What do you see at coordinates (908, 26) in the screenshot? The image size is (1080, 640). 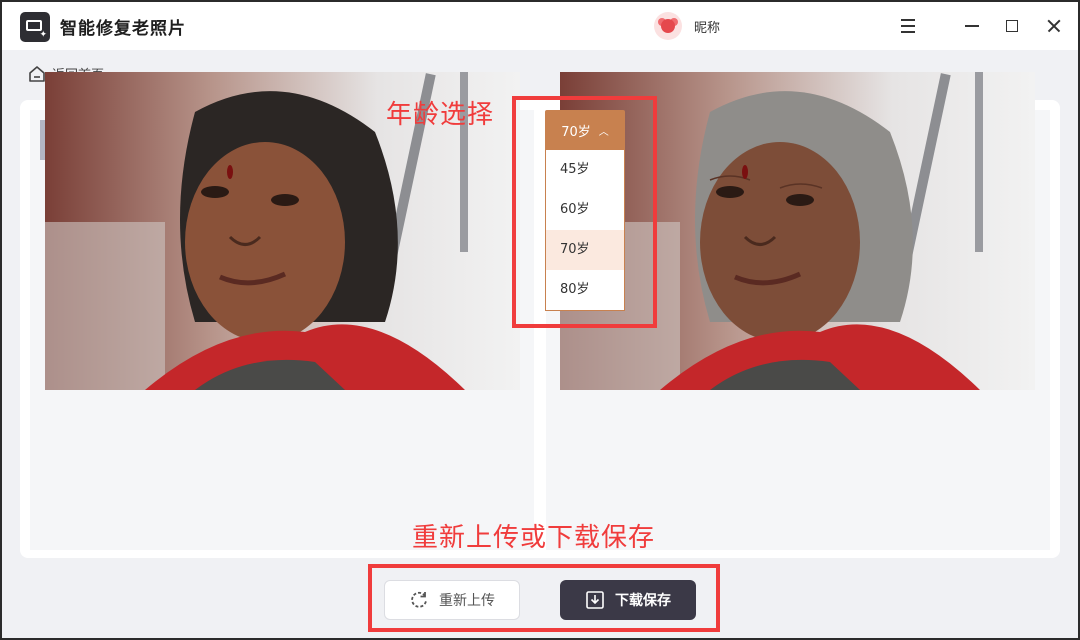 I see `menu-icon` at bounding box center [908, 26].